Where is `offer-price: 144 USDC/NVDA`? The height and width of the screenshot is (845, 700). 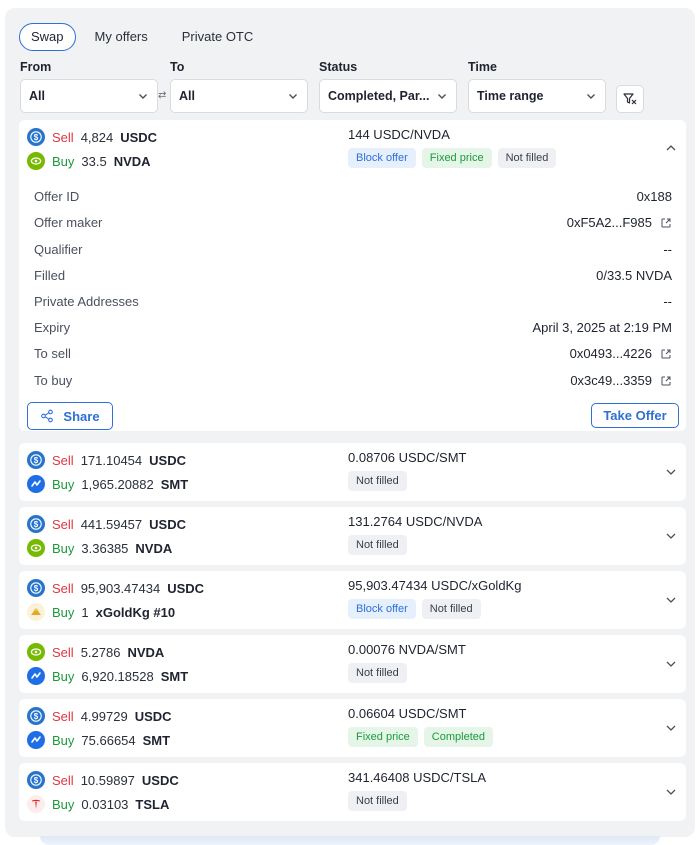 offer-price: 144 USDC/NVDA is located at coordinates (399, 134).